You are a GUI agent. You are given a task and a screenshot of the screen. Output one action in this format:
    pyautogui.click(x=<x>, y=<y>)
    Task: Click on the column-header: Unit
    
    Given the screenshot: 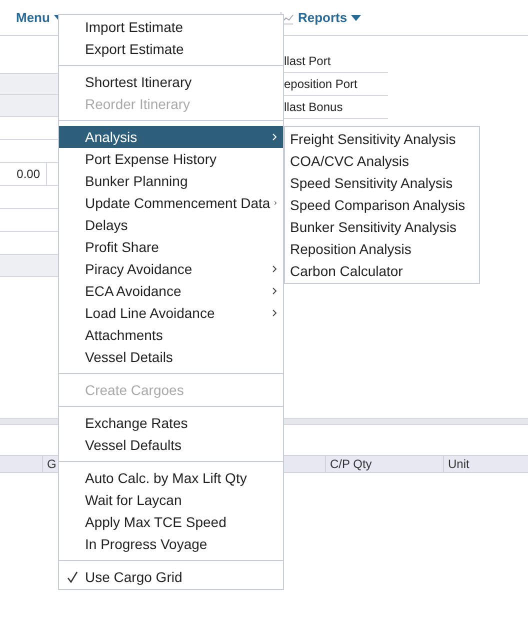 What is the action you would take?
    pyautogui.click(x=458, y=464)
    